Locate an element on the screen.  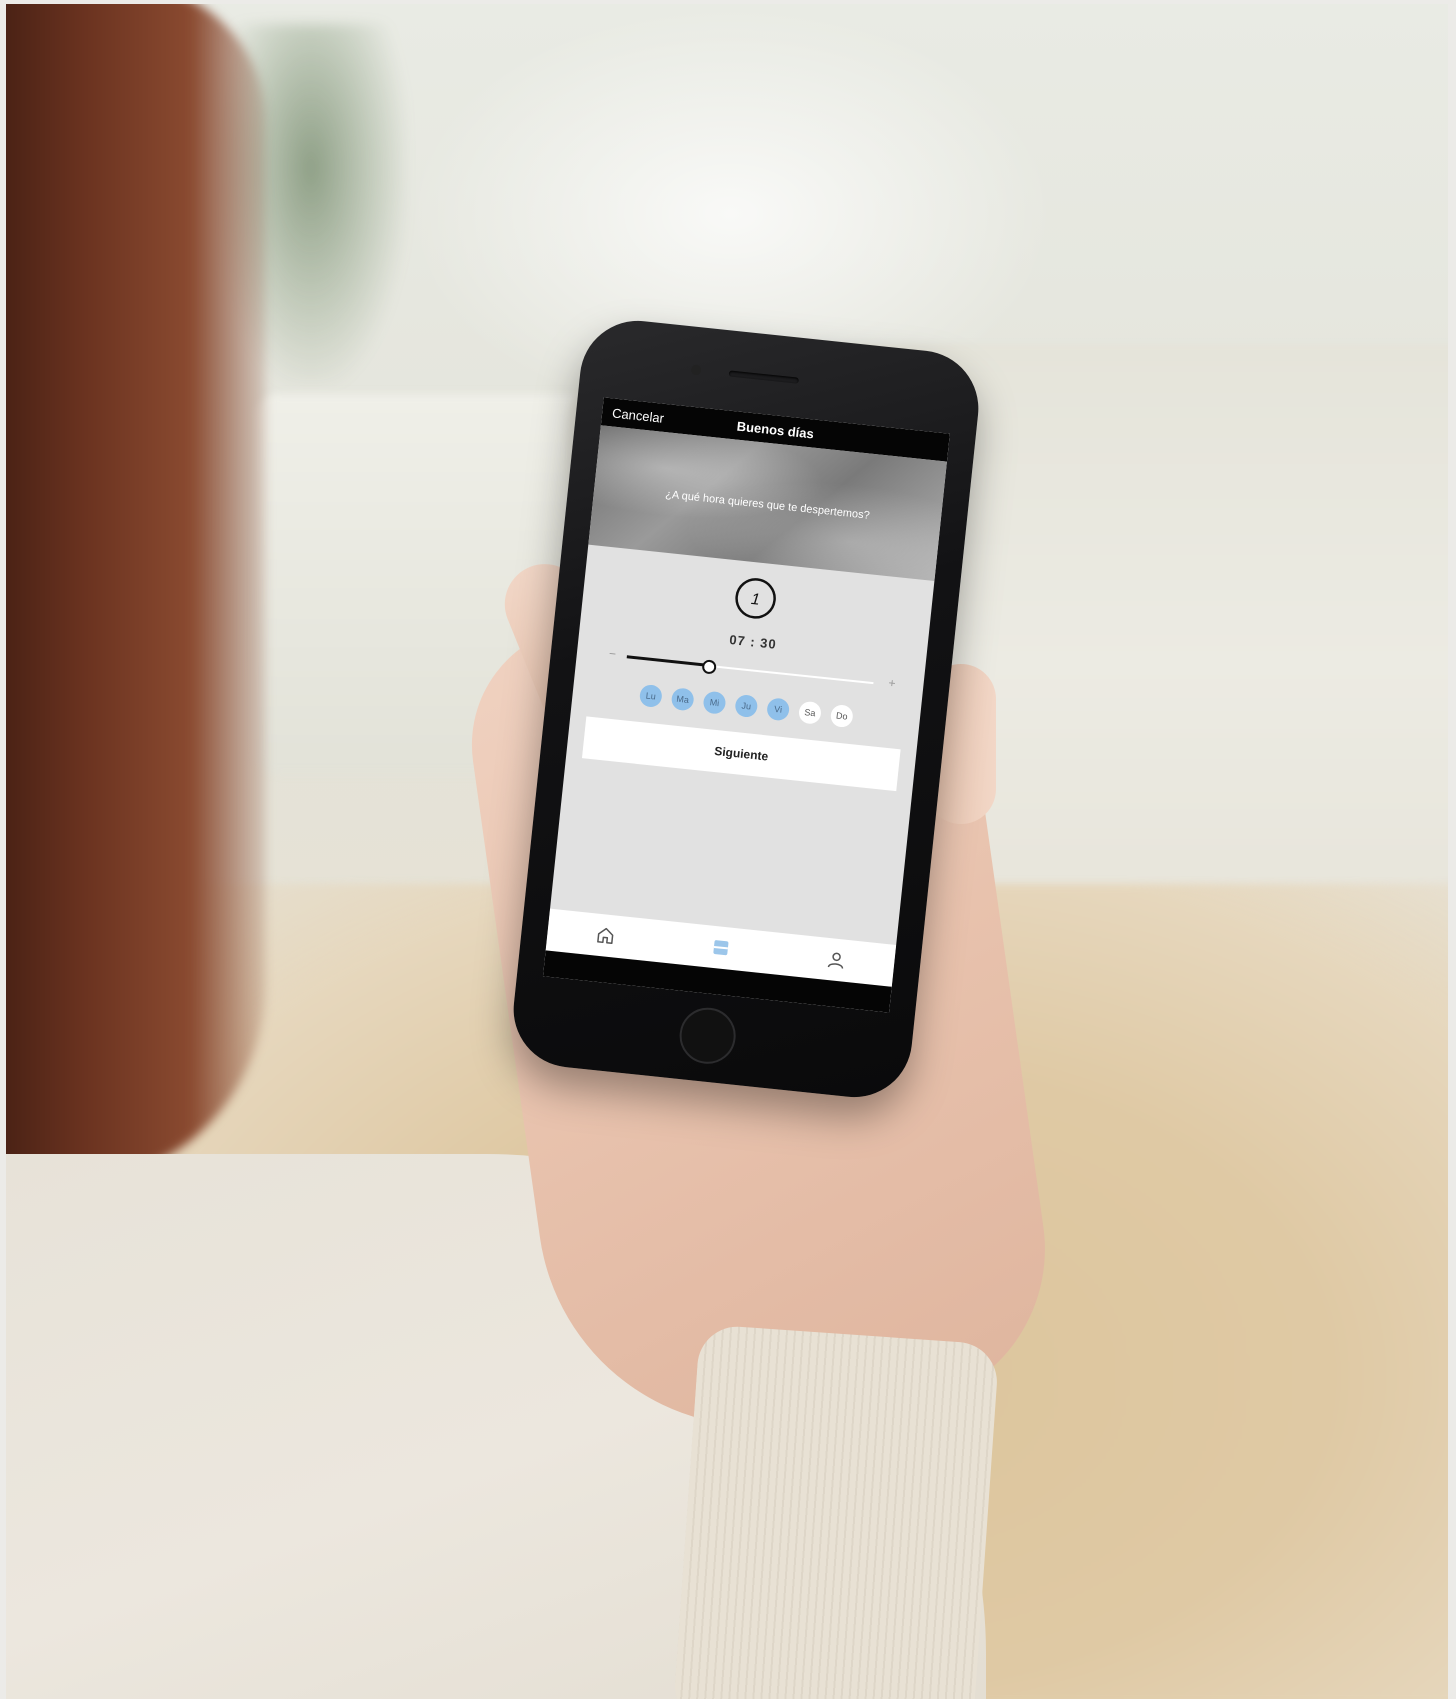
slider-track is located at coordinates (750, 670).